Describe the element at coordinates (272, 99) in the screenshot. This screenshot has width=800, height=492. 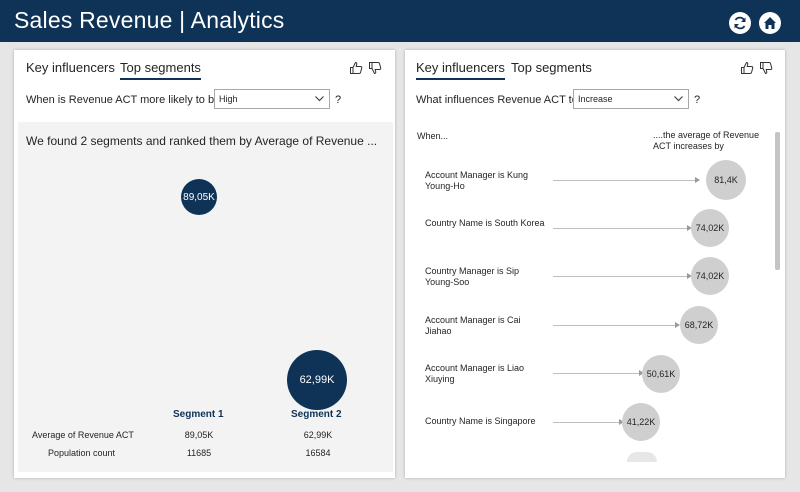
I see `revenue-level-dropdown: High` at that location.